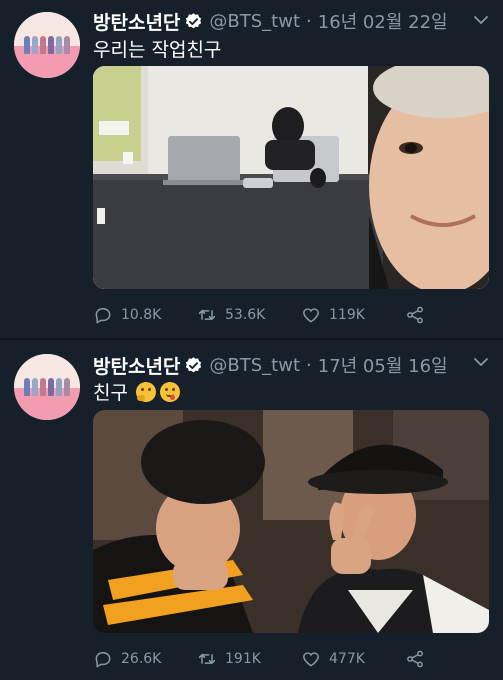 The height and width of the screenshot is (680, 503). I want to click on tweet-header: 방탄소년단 @BTS_twt · 16년 02월 22일, so click(270, 21).